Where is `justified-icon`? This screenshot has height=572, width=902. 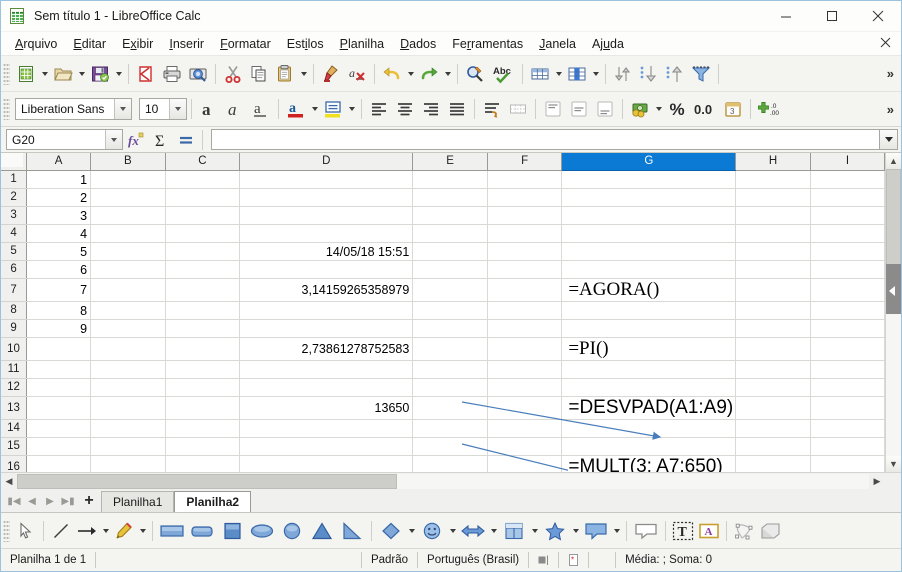
justified-icon is located at coordinates (457, 109).